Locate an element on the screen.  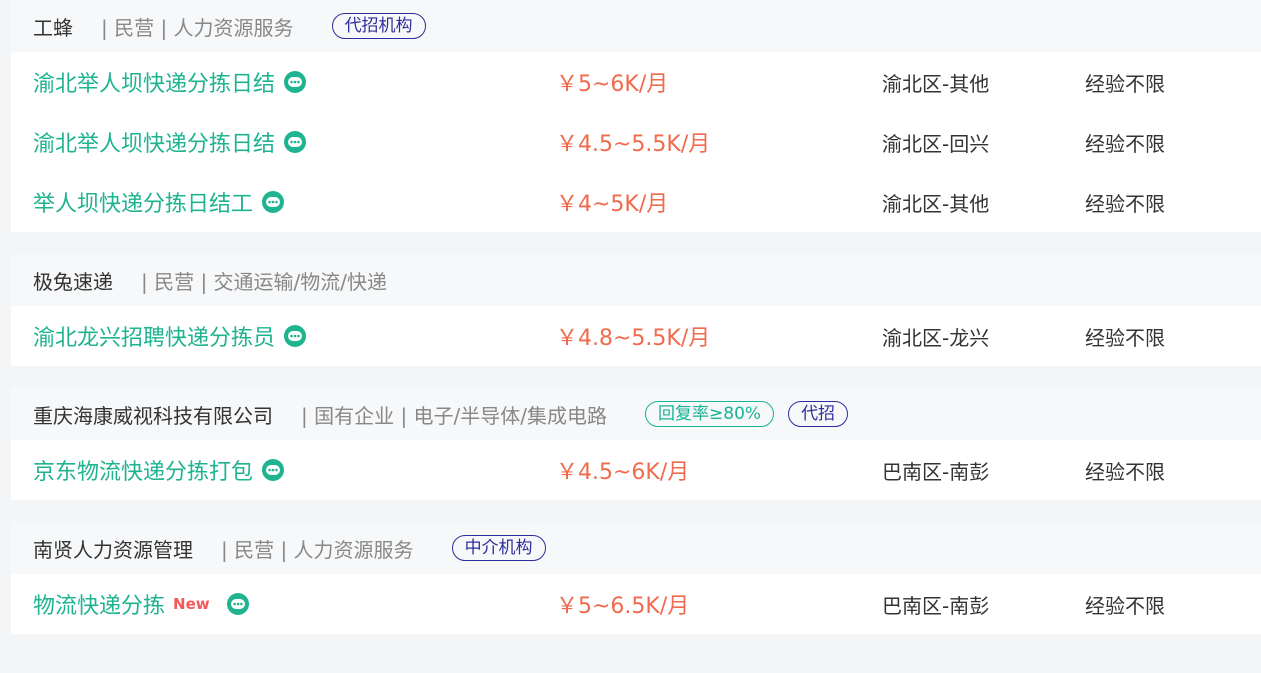
job-title-text: 举人坝快递分拣日结工 is located at coordinates (143, 202).